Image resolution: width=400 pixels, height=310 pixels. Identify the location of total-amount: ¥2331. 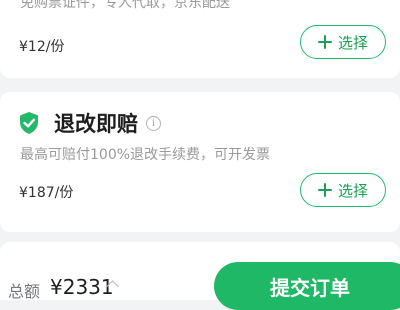
(82, 287).